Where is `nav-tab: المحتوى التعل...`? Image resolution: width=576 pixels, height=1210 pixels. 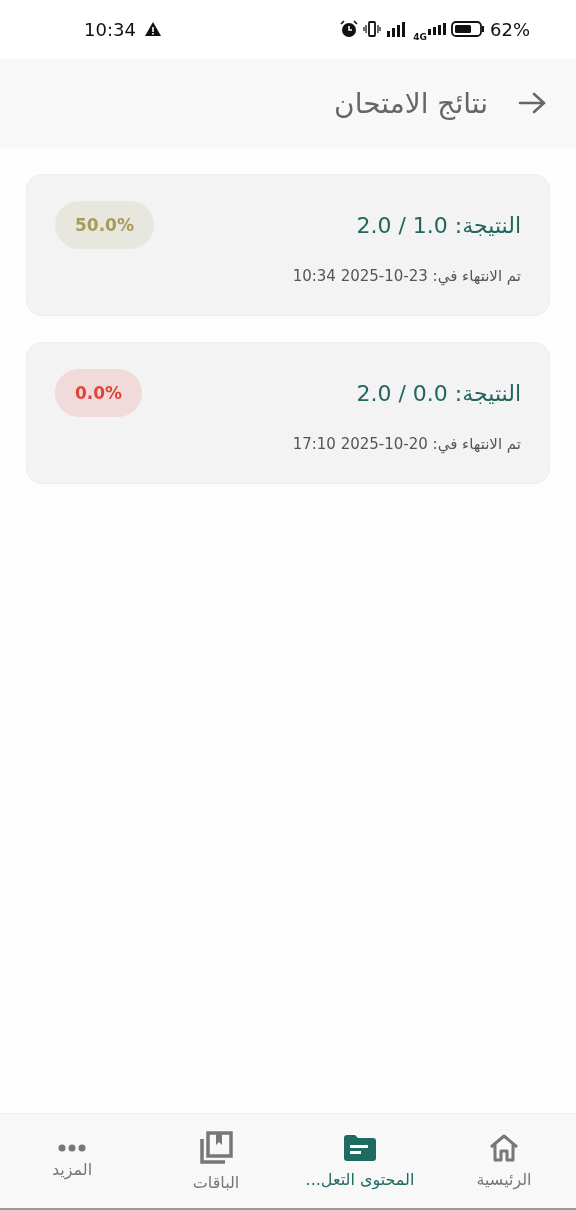
nav-tab: المحتوى التعل... is located at coordinates (360, 1161).